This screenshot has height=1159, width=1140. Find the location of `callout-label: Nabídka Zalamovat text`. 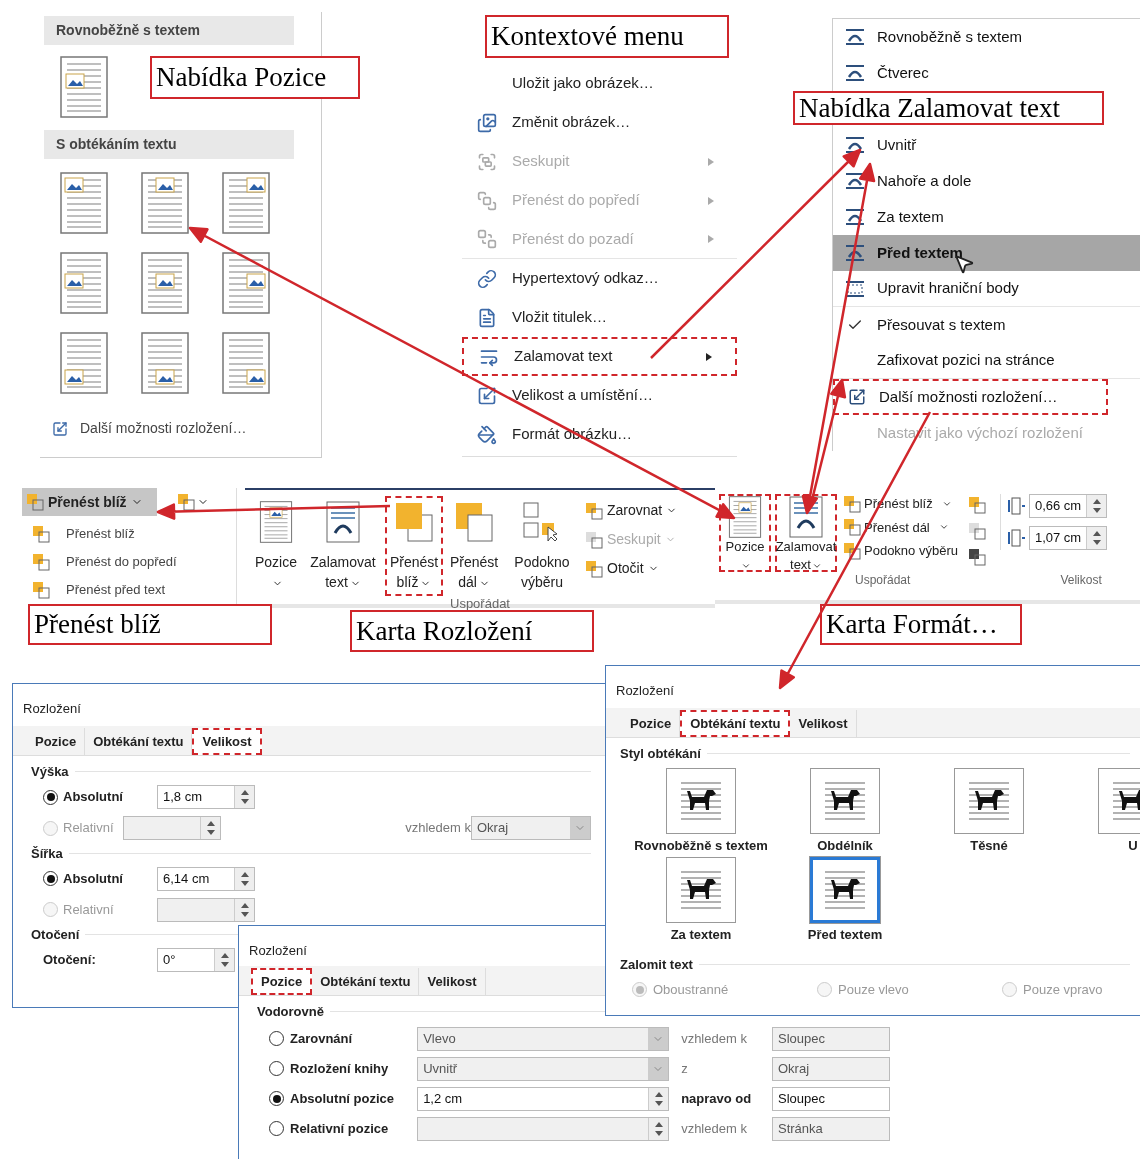

callout-label: Nabídka Zalamovat text is located at coordinates (948, 108).